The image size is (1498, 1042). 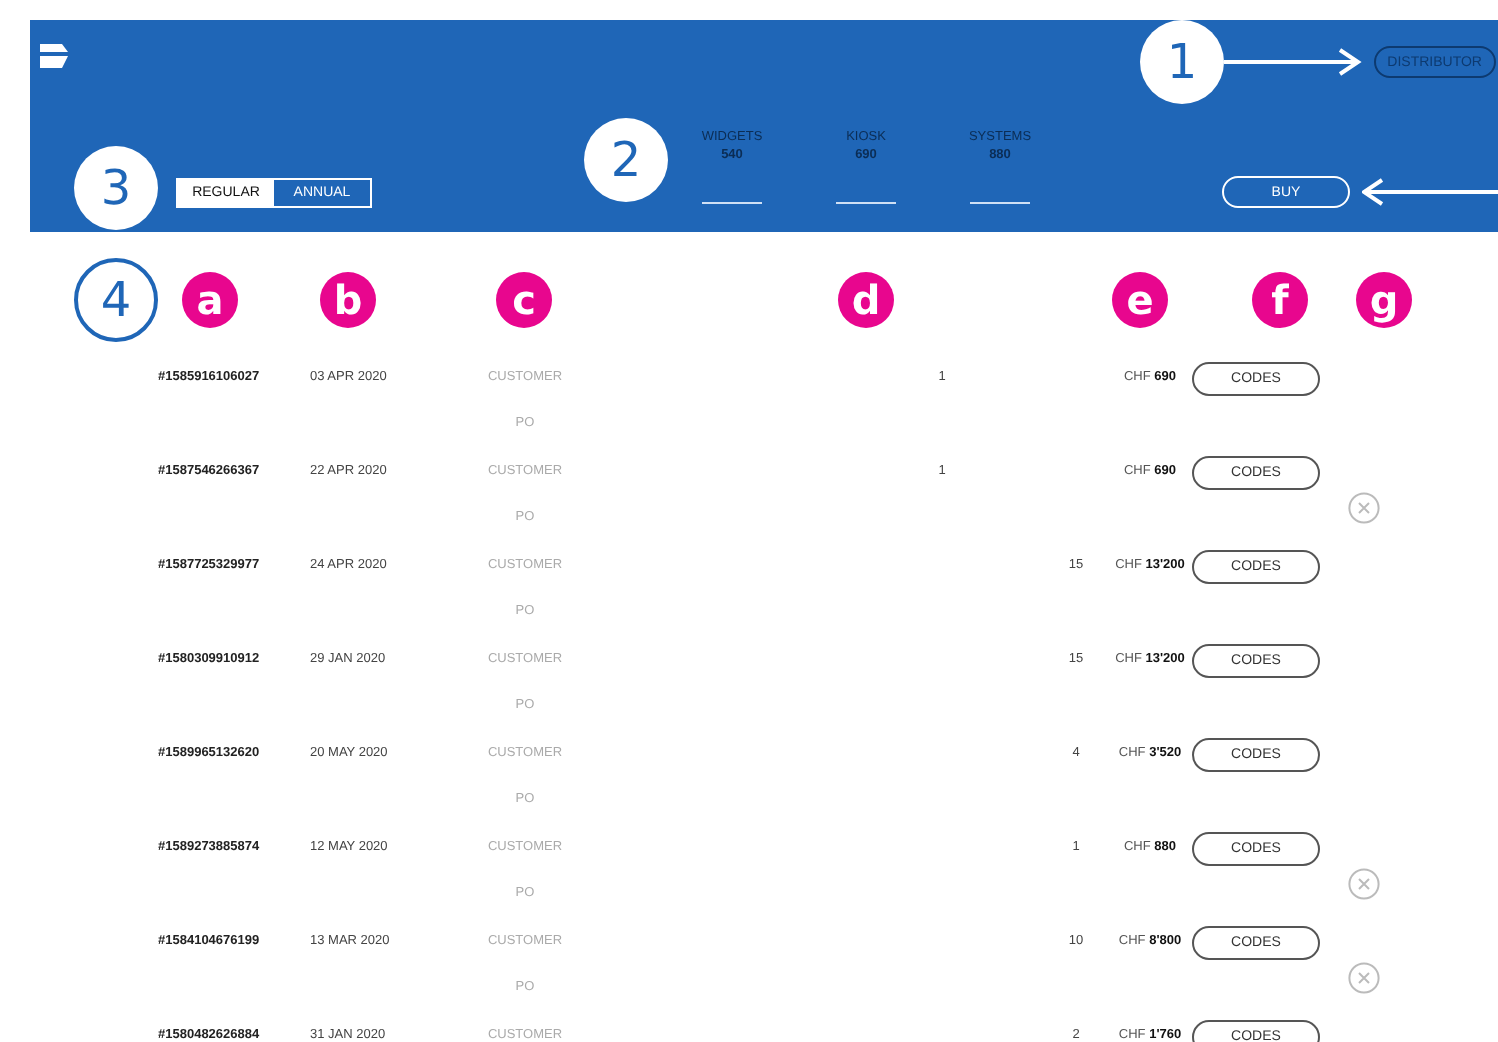 What do you see at coordinates (866, 300) in the screenshot?
I see `column-letter: d` at bounding box center [866, 300].